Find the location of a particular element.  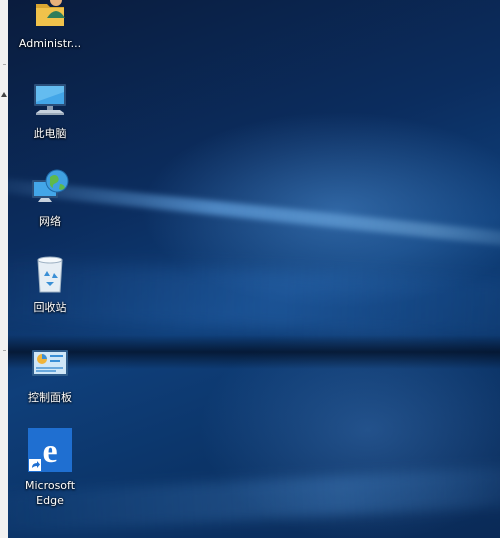

shortcut-arrow-icon is located at coordinates (35, 465).